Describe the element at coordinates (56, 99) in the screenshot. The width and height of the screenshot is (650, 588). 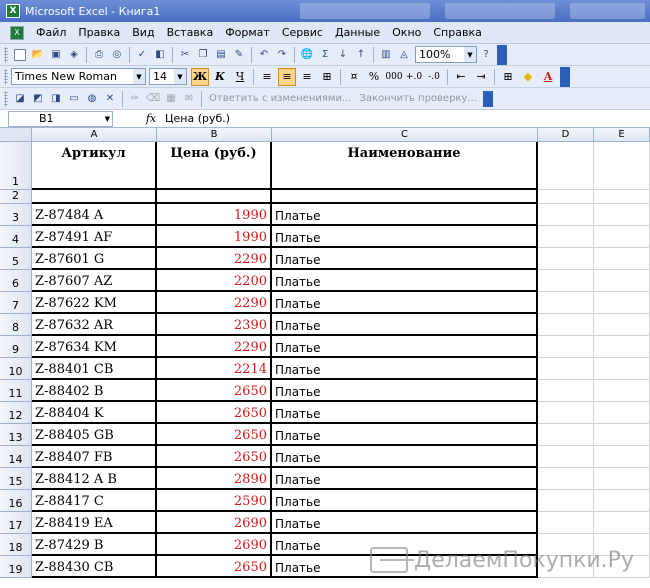
I see `next-comment-icon: ◨` at that location.